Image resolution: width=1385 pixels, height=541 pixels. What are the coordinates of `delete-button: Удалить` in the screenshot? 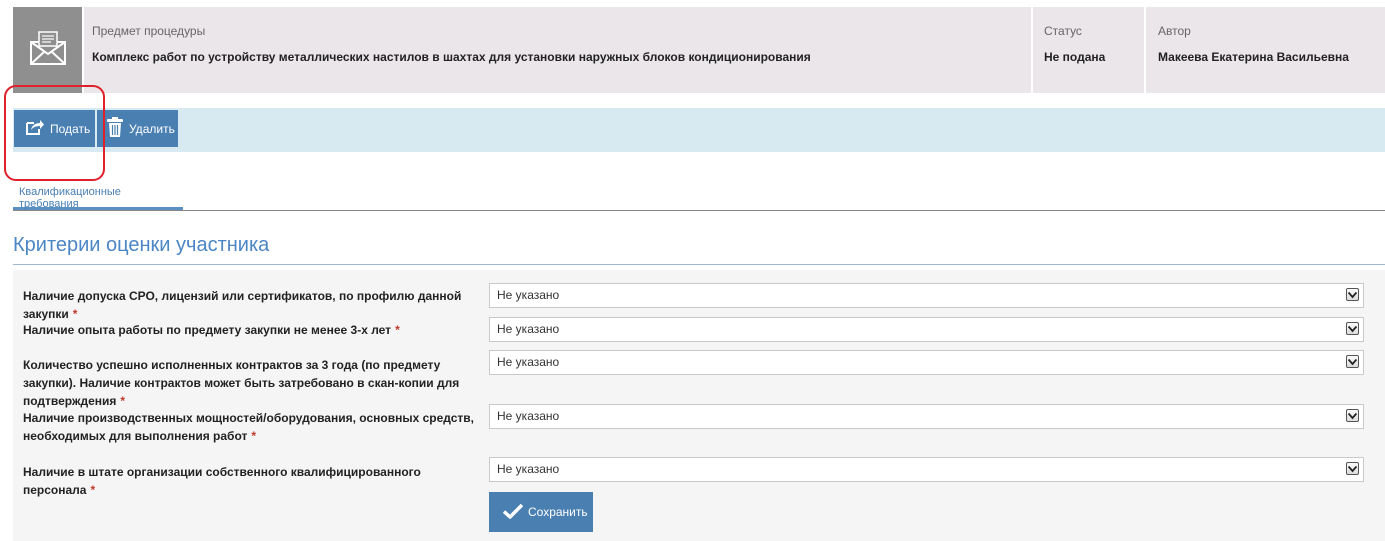 It's located at (137, 128).